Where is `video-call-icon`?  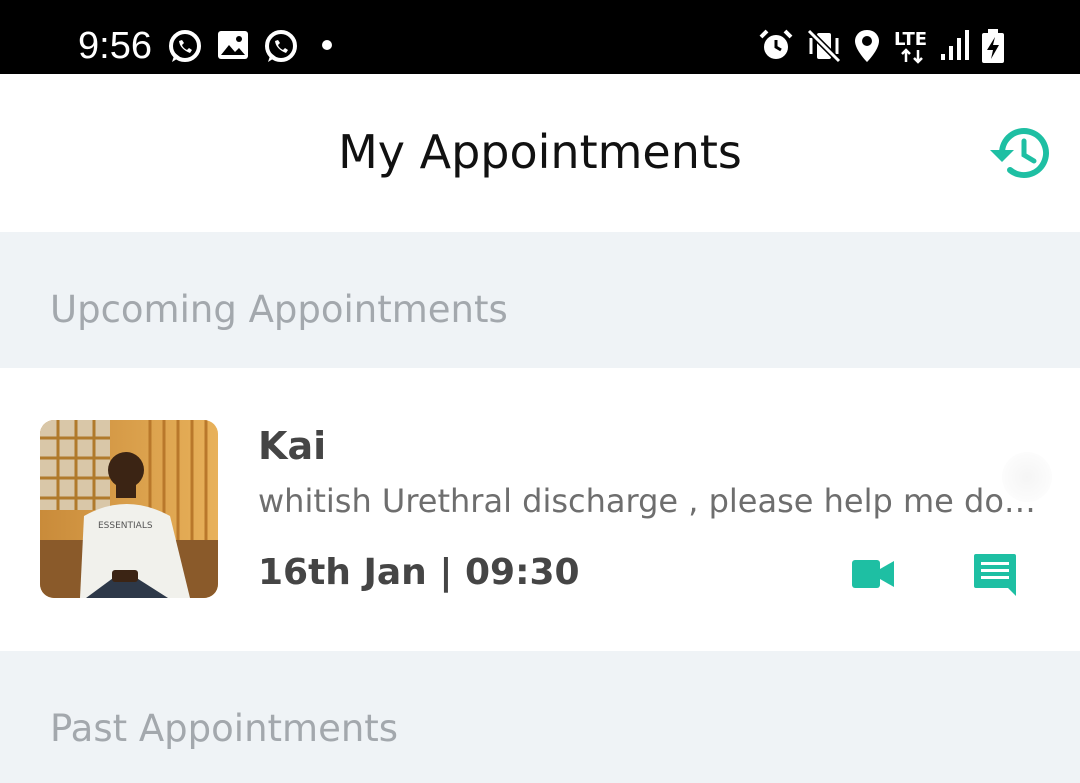
video-call-icon is located at coordinates (873, 574).